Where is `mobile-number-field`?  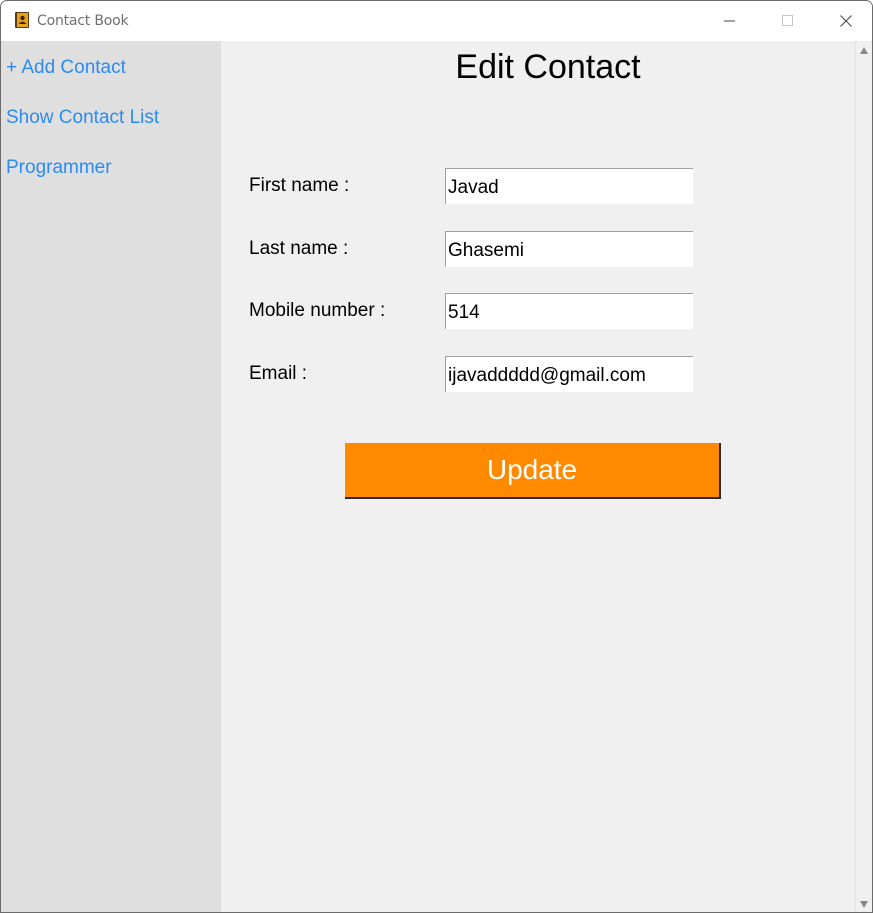 mobile-number-field is located at coordinates (569, 311).